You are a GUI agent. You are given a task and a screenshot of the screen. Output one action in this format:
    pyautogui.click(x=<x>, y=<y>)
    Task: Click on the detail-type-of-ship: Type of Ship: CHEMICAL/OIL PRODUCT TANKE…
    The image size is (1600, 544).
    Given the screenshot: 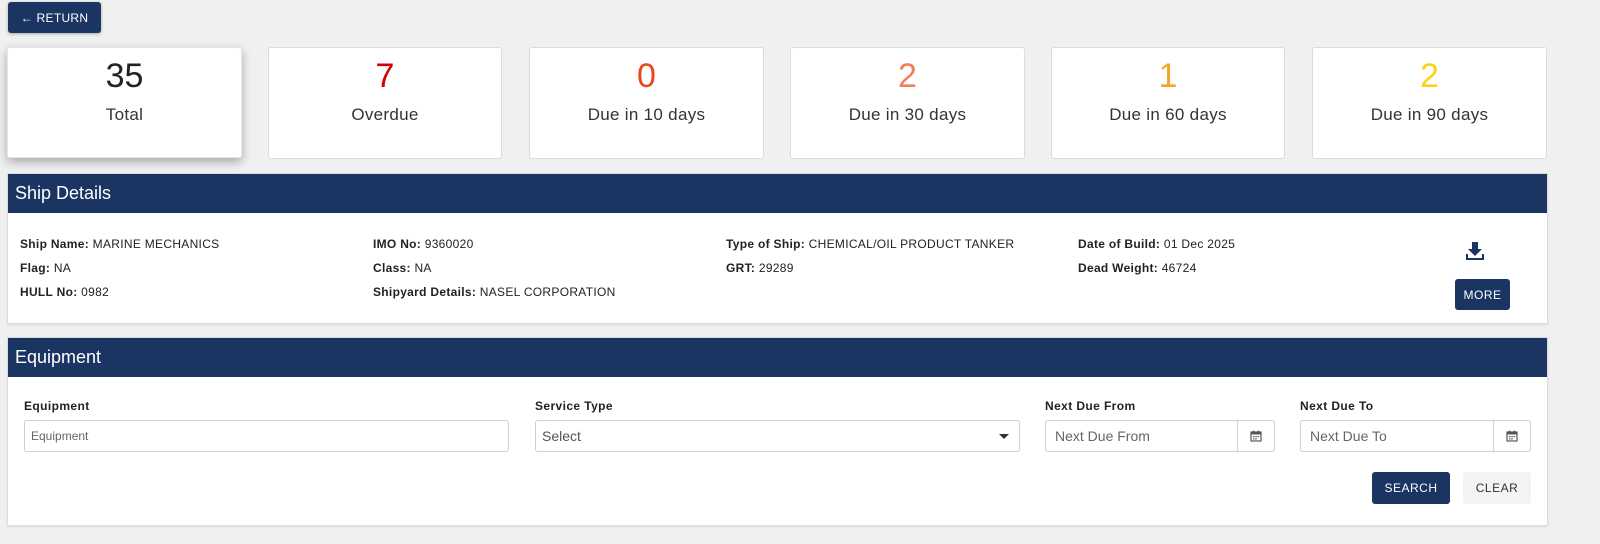 What is the action you would take?
    pyautogui.click(x=870, y=244)
    